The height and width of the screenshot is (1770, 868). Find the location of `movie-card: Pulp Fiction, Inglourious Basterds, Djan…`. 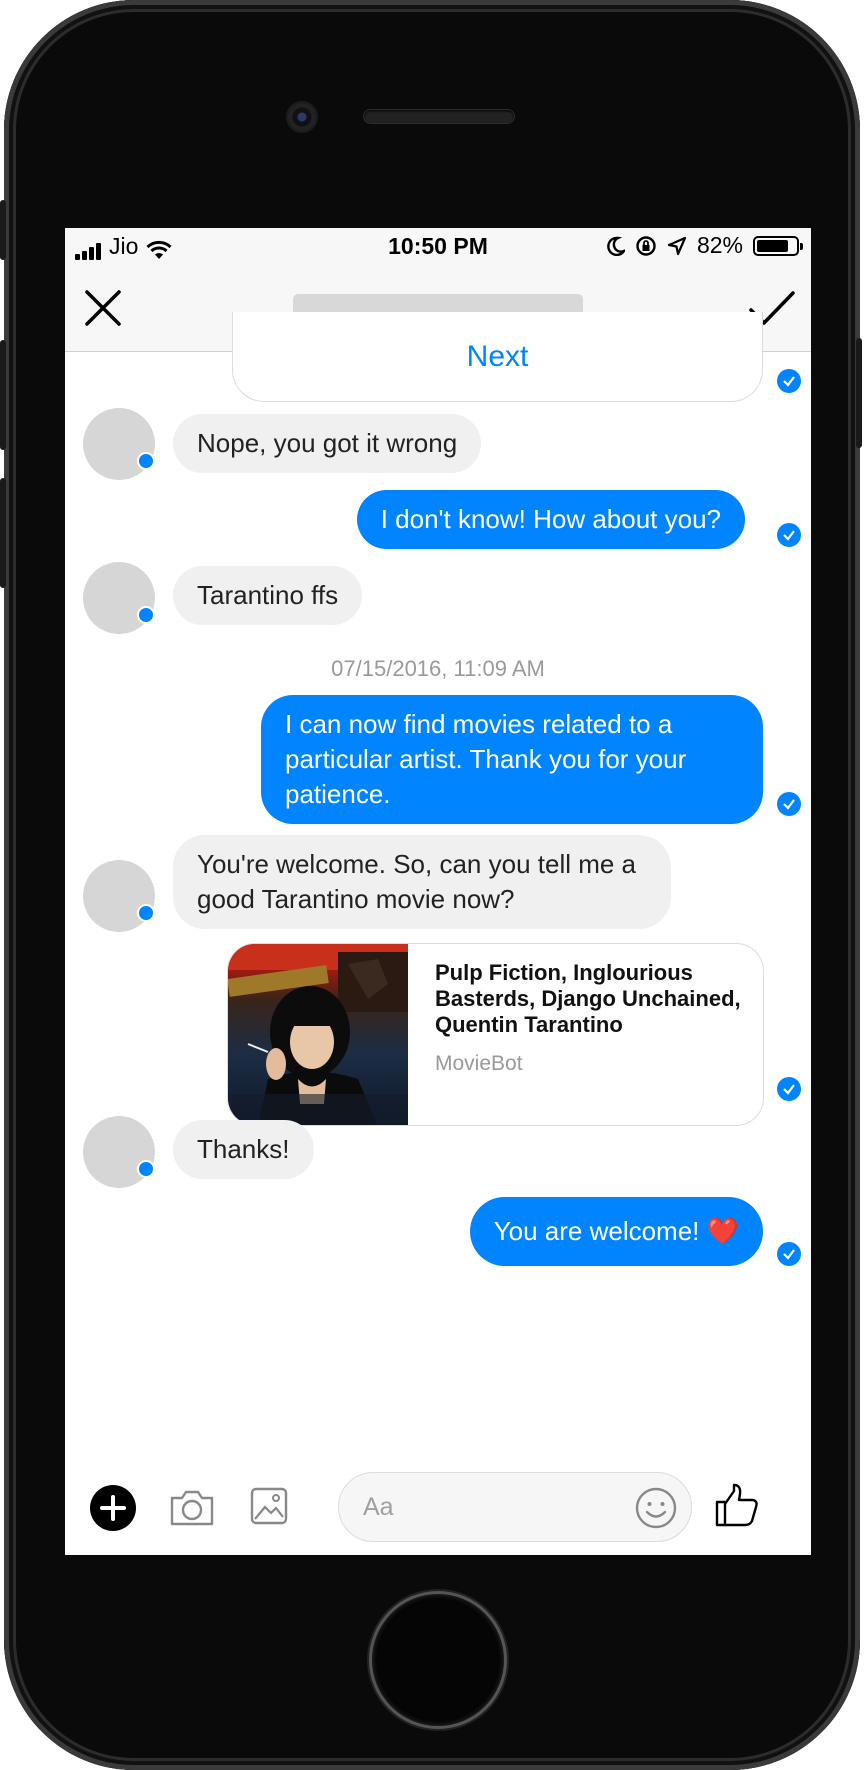

movie-card: Pulp Fiction, Inglourious Basterds, Djan… is located at coordinates (495, 1034).